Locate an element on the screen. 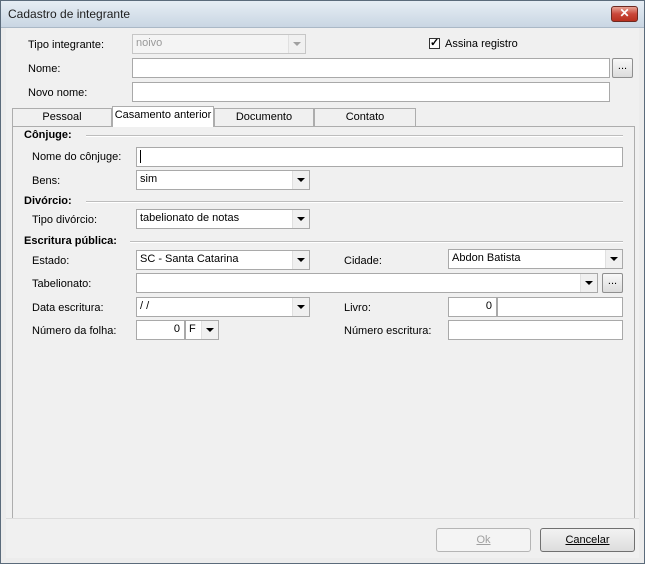 Image resolution: width=645 pixels, height=564 pixels. tipo-integrante-label: Tipo integrante: is located at coordinates (66, 45).